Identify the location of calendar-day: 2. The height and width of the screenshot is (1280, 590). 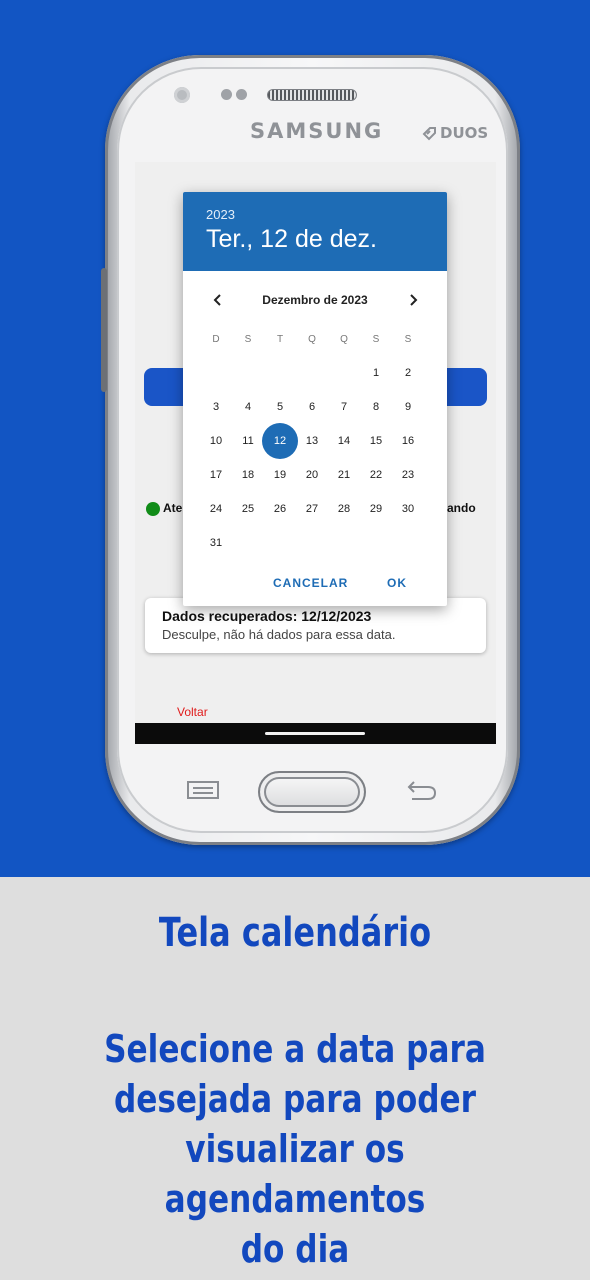
(408, 373).